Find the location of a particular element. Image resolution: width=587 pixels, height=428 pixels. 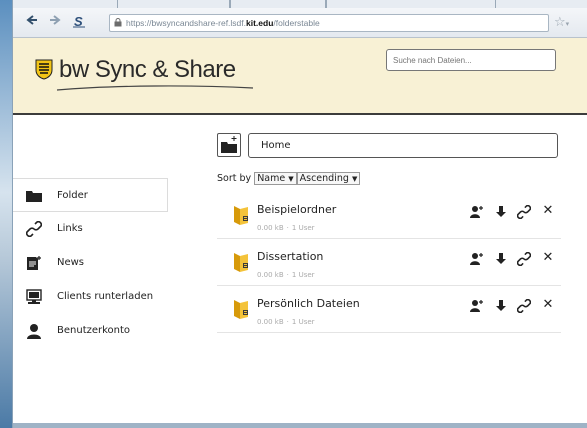

sidebar-item-label: Benutzerkonto is located at coordinates (94, 330).